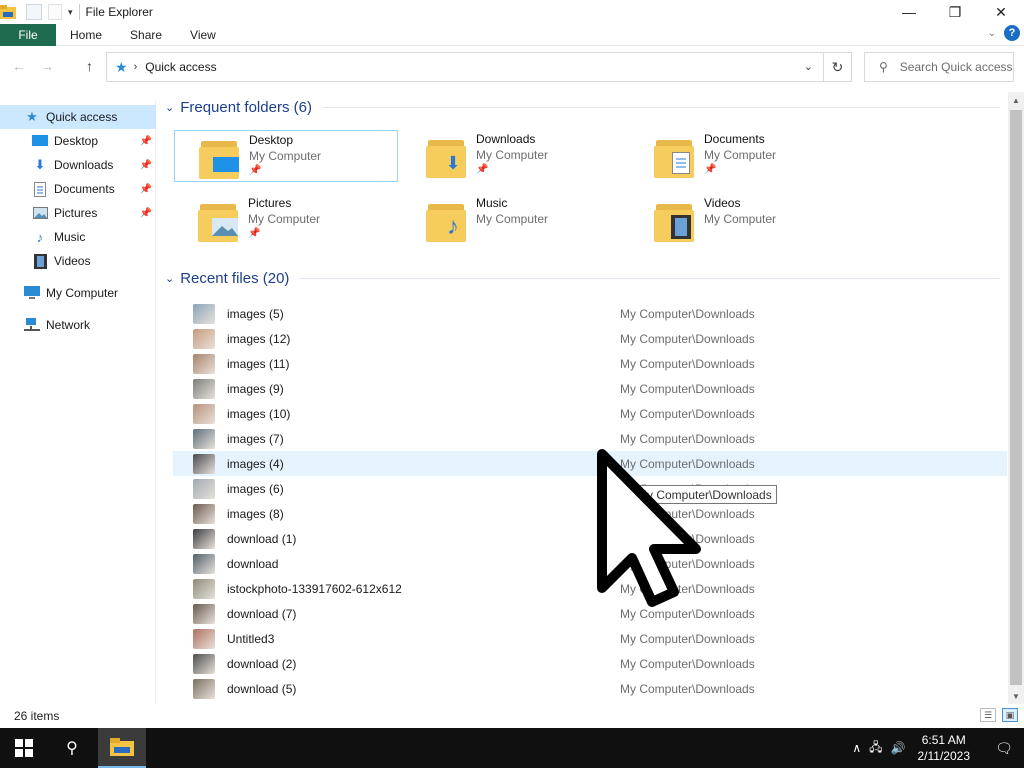 Image resolution: width=1024 pixels, height=768 pixels. I want to click on table-row: download (2) My Computer\Downloads, so click(590, 663).